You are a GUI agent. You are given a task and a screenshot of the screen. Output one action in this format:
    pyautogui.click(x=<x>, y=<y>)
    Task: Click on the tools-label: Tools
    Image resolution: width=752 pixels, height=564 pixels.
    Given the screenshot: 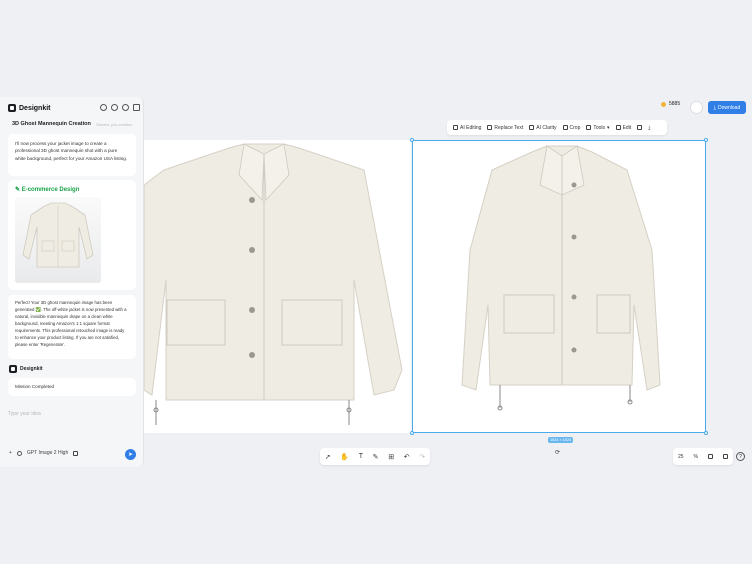 What is the action you would take?
    pyautogui.click(x=599, y=127)
    